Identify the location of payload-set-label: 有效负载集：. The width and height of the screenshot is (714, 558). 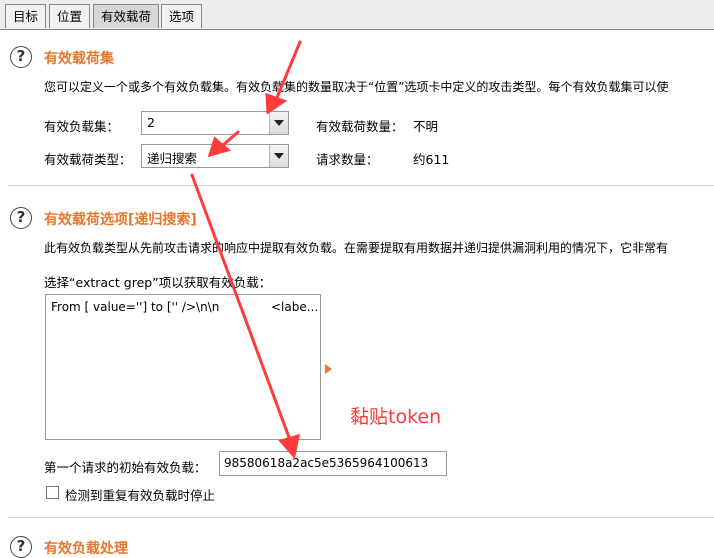
(82, 126).